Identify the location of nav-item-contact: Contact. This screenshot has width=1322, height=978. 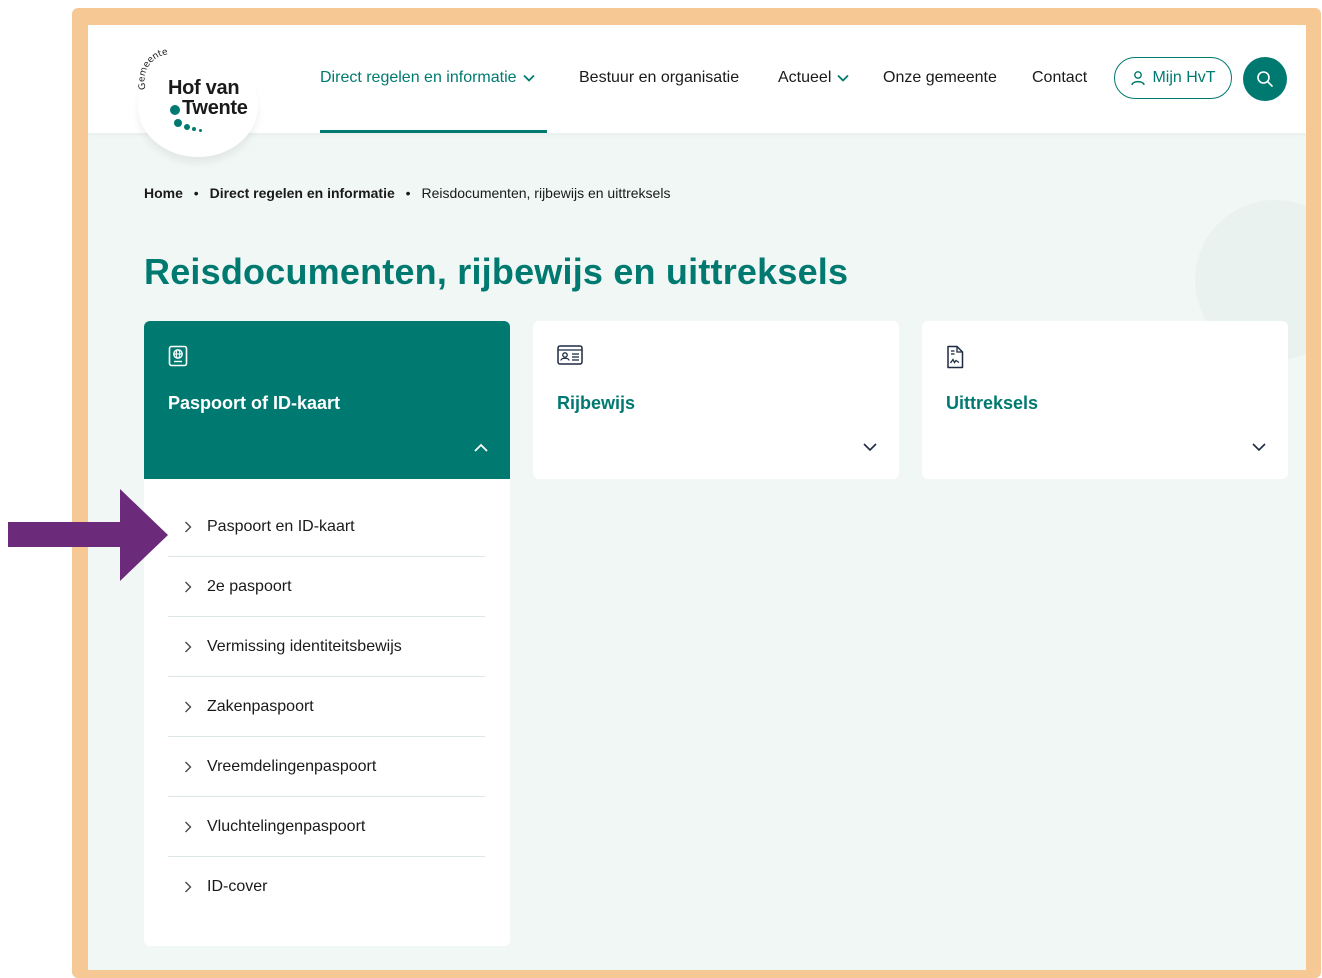
(1059, 78).